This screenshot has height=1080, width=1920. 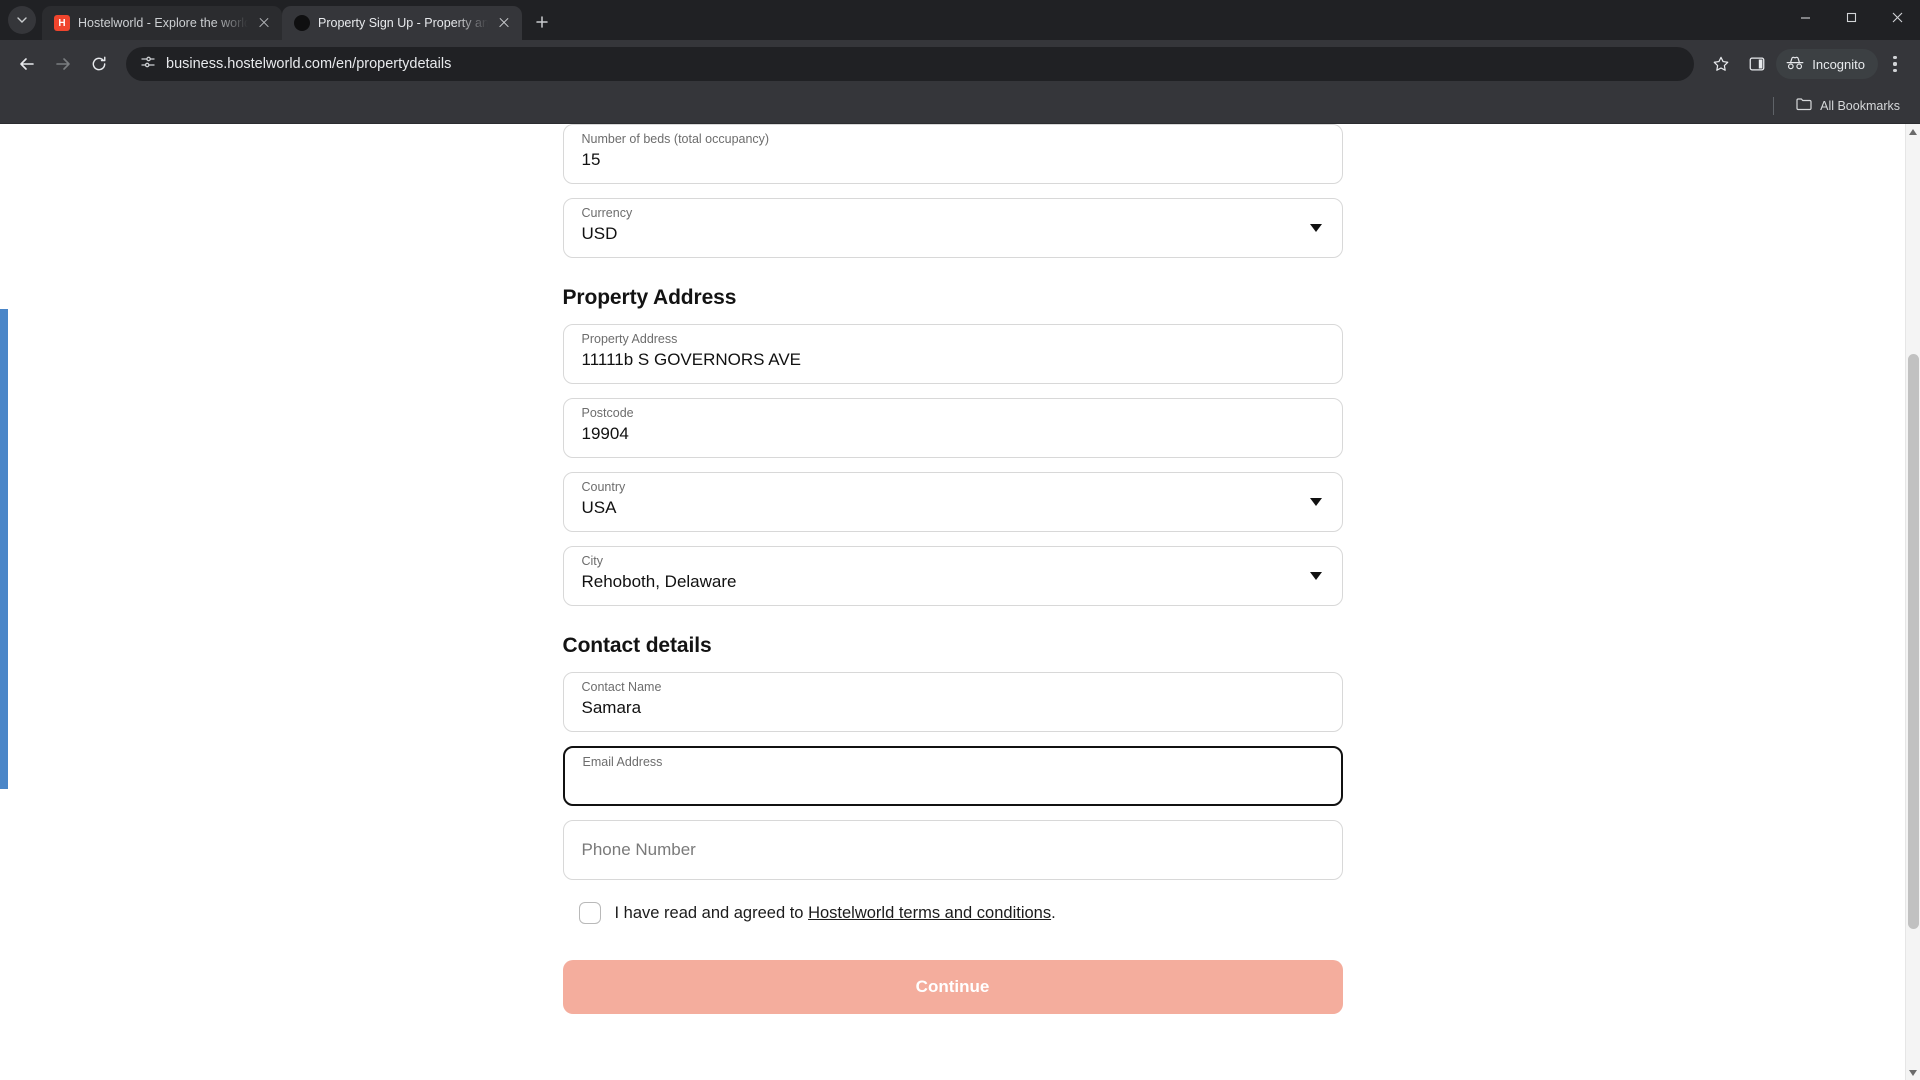 I want to click on terms-prefix: I have read and agreed to, so click(x=711, y=912).